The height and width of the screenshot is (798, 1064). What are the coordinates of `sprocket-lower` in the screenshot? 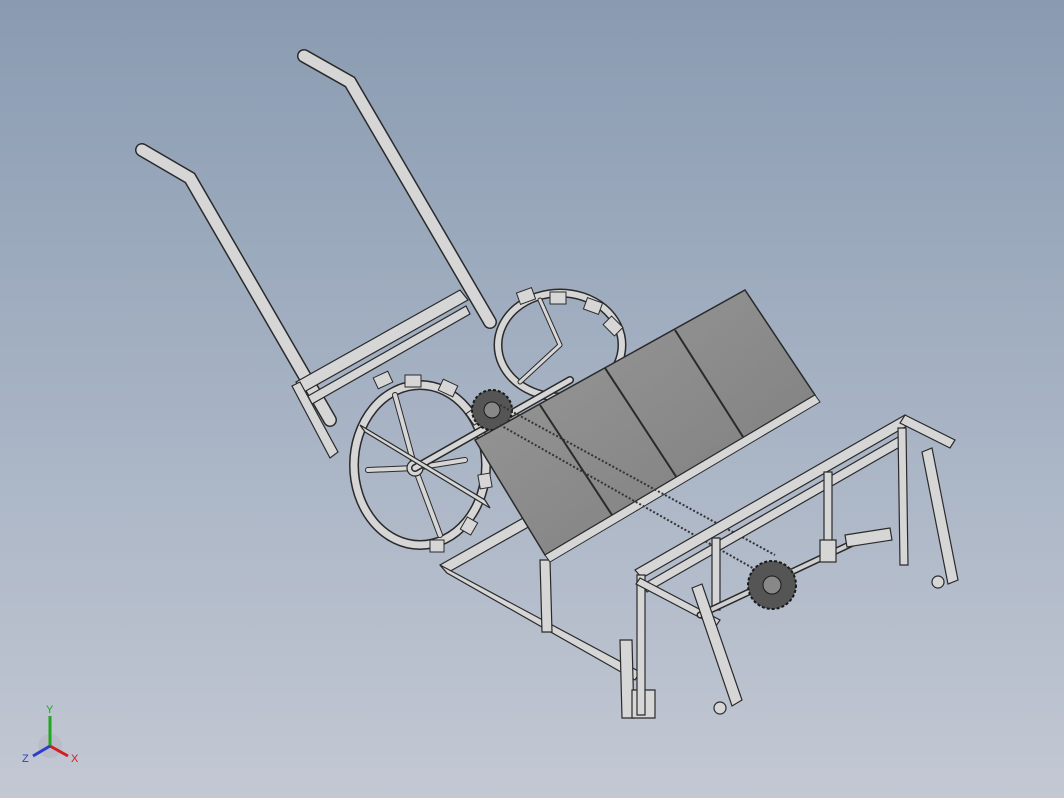 It's located at (772, 585).